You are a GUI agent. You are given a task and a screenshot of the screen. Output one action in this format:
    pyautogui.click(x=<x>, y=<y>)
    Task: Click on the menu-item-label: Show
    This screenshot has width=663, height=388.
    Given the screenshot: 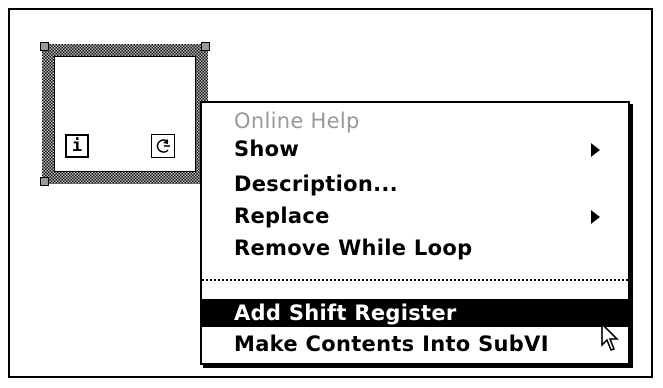 What is the action you would take?
    pyautogui.click(x=267, y=149)
    